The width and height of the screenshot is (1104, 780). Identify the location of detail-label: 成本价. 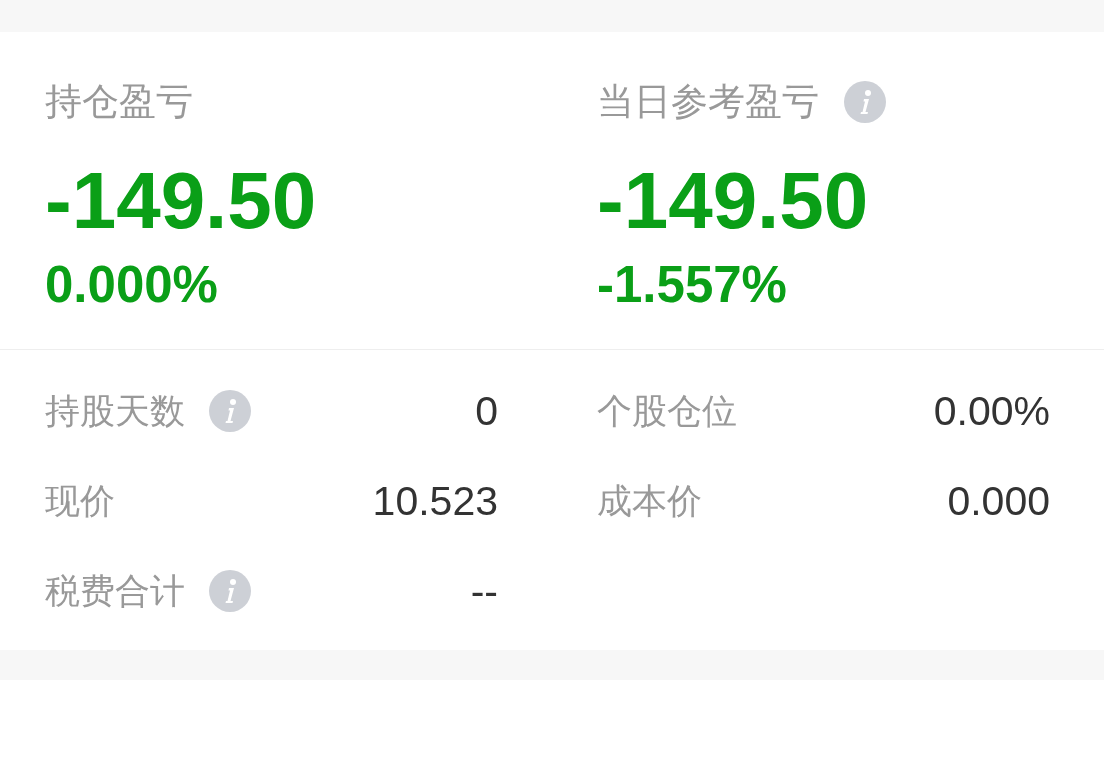
(649, 501).